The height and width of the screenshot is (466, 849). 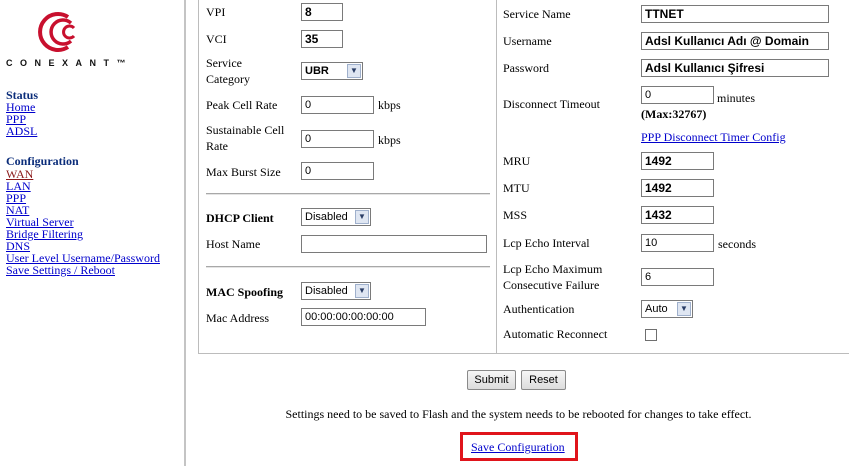 I want to click on mac-spoofing-value: Disabled, so click(x=326, y=291).